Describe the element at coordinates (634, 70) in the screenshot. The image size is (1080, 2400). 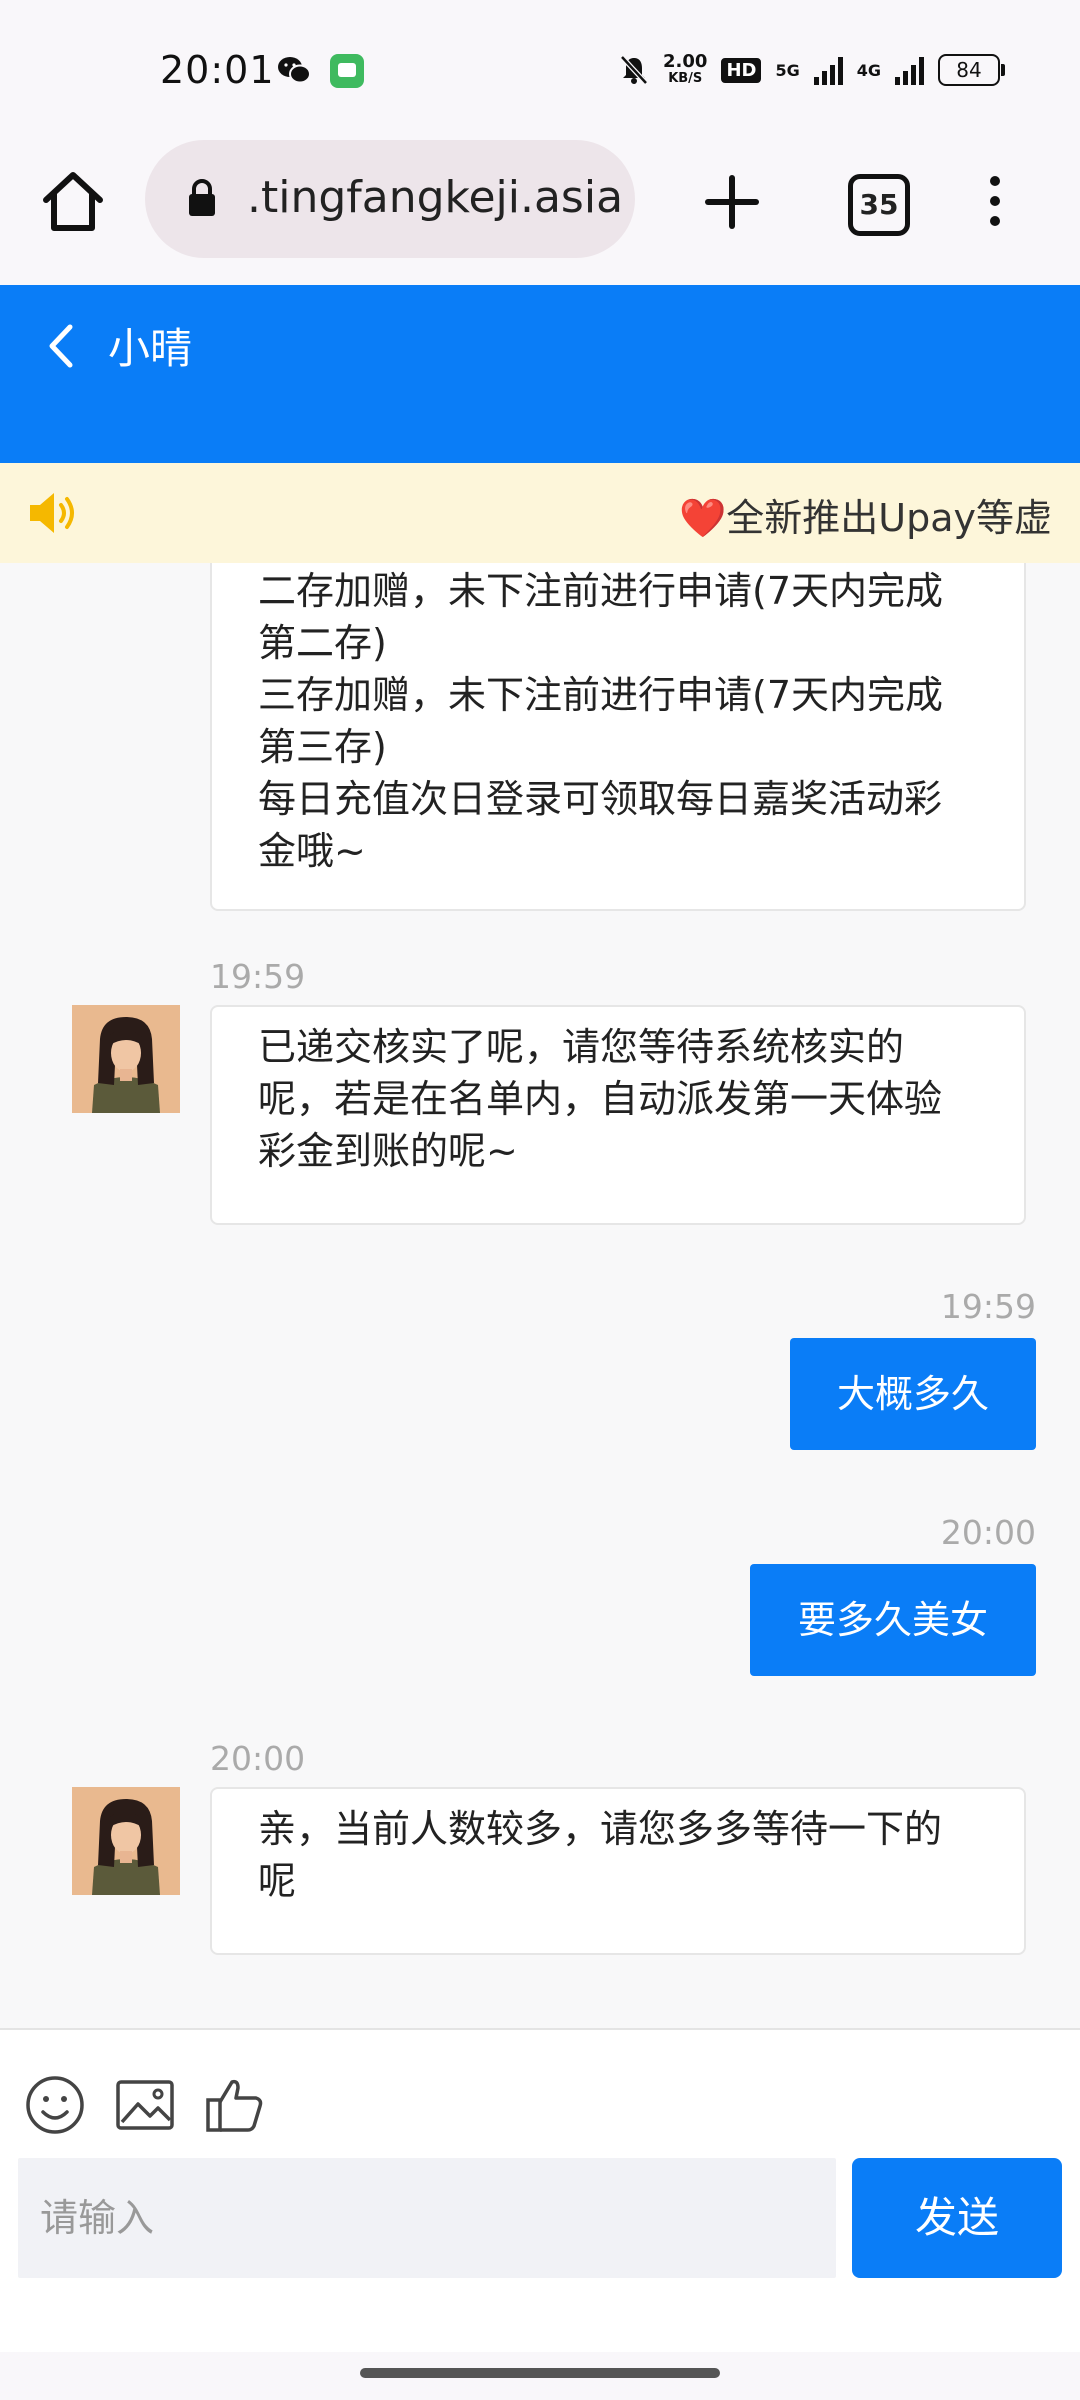
I see `bell-muted-icon` at that location.